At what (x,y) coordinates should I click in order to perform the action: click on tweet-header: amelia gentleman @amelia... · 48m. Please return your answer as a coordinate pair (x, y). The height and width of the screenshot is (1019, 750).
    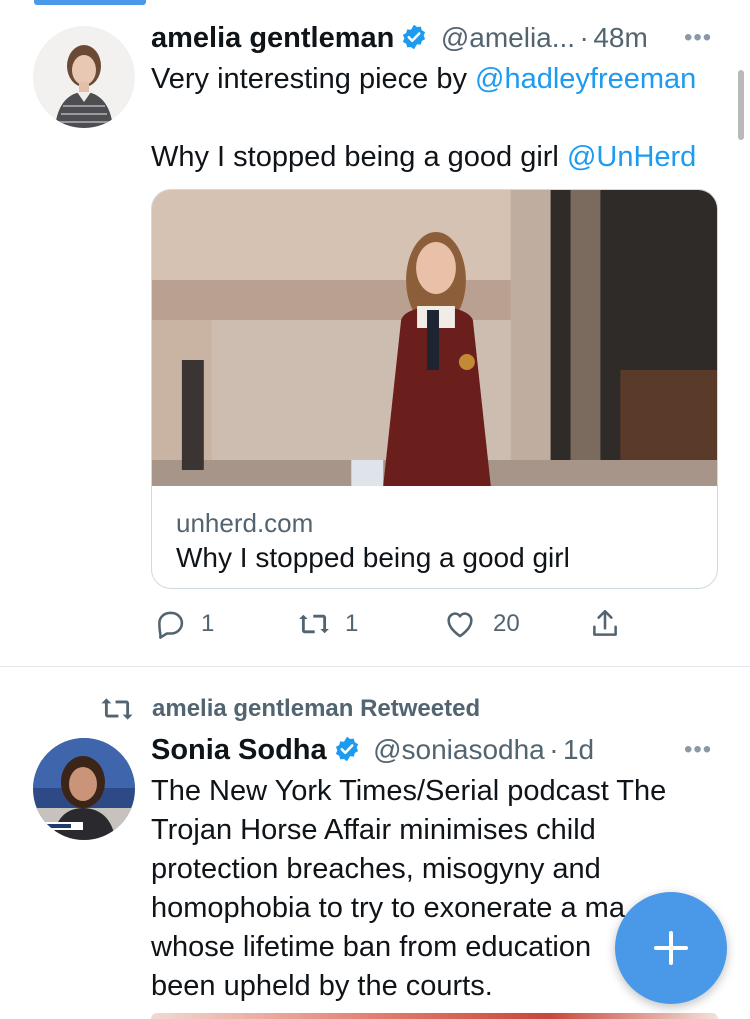
    Looking at the image, I should click on (399, 38).